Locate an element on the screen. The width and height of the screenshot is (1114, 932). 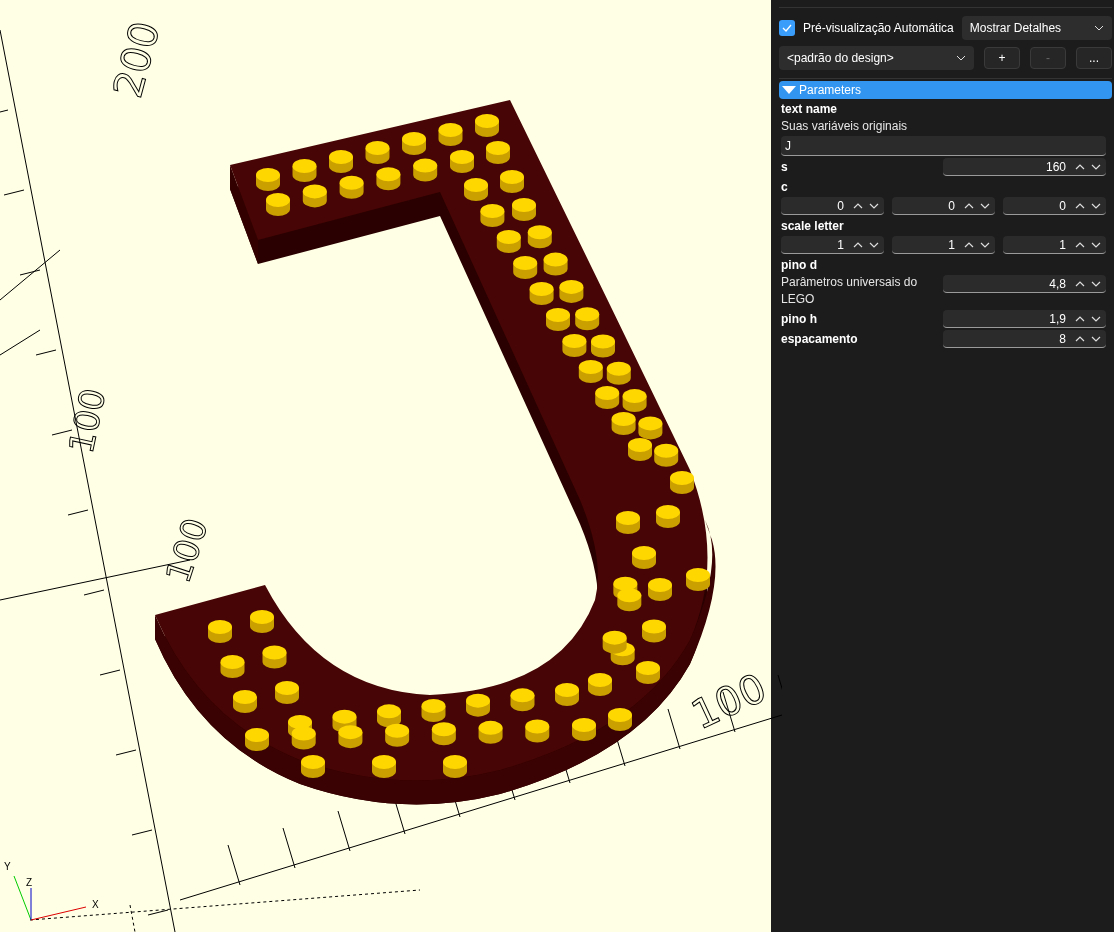
checkmark-icon is located at coordinates (787, 28).